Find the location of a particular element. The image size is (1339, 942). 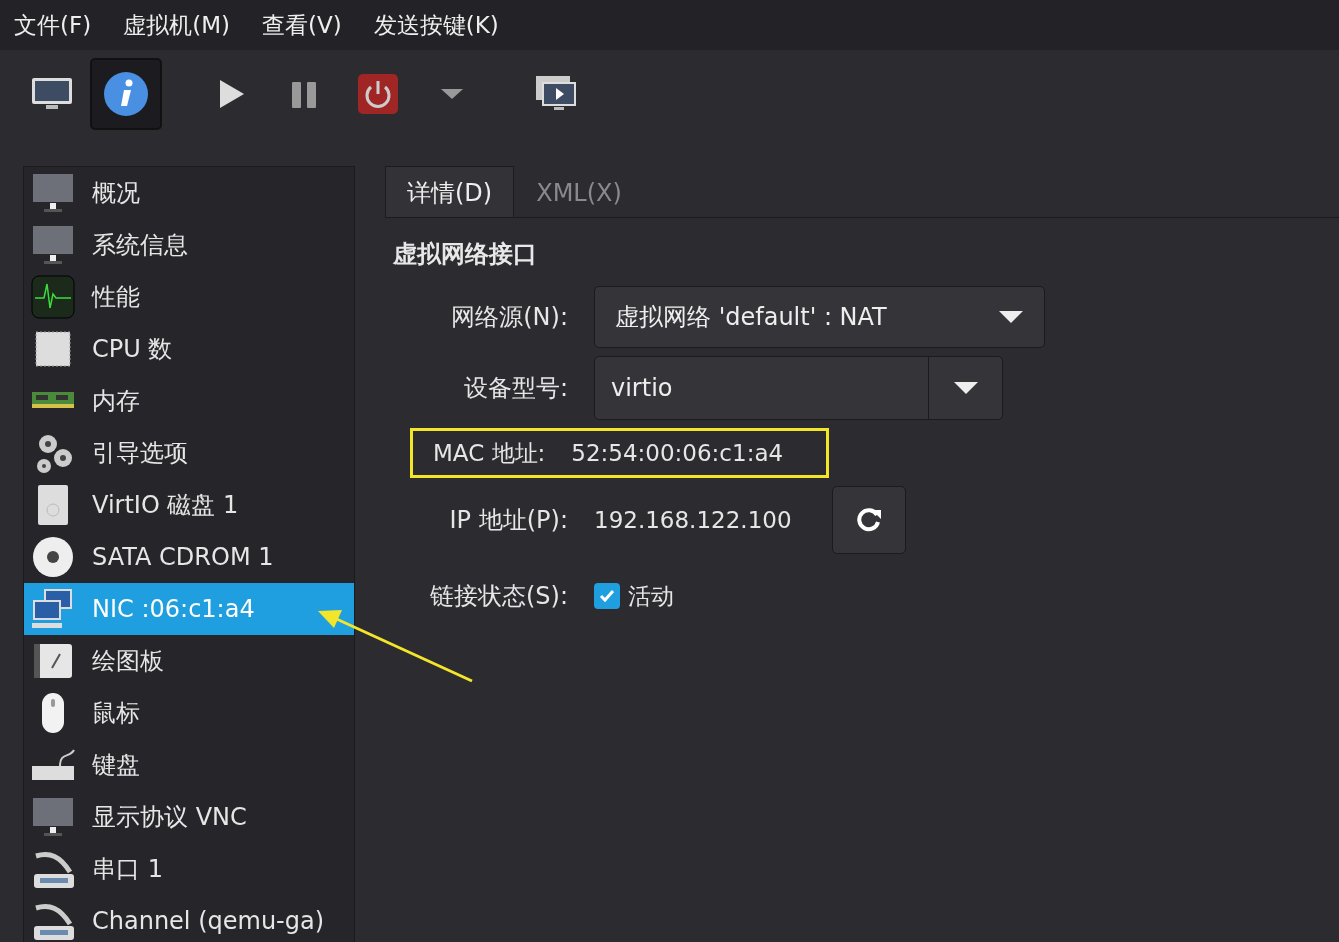

menu-item: 虚拟机(M) is located at coordinates (176, 25).